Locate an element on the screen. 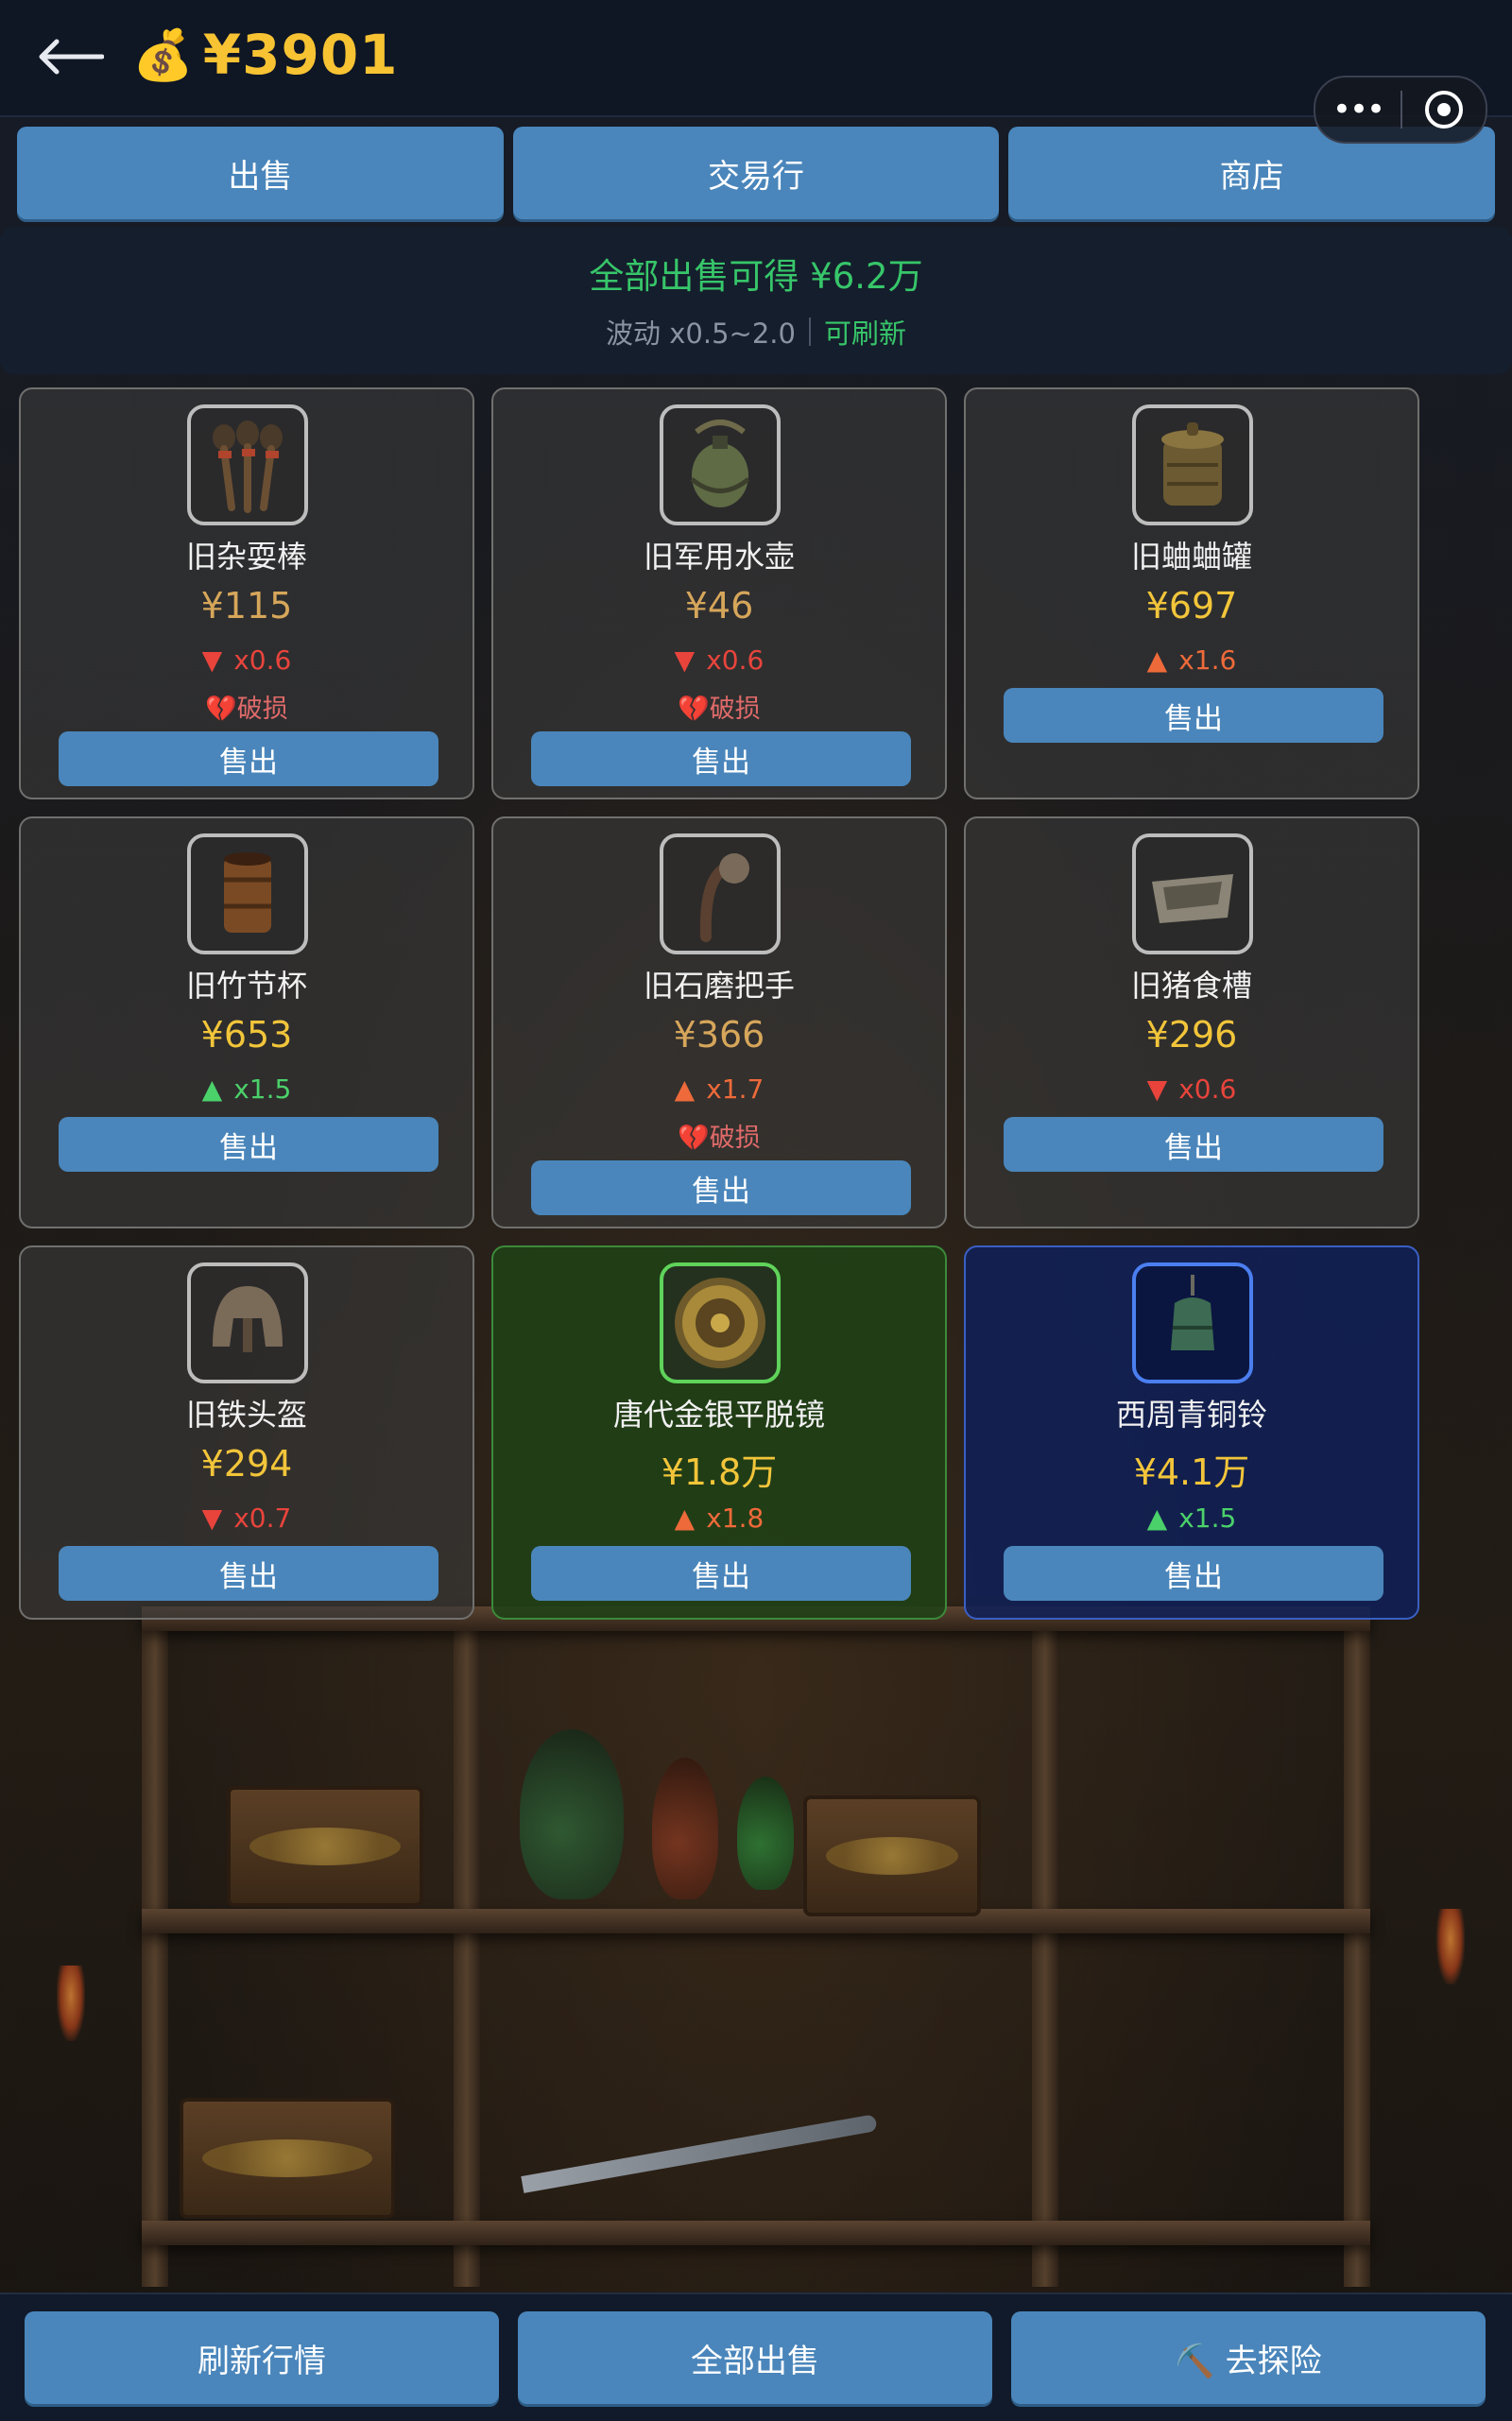 The width and height of the screenshot is (1512, 2421). more-menu-button: ••• is located at coordinates (1357, 110).